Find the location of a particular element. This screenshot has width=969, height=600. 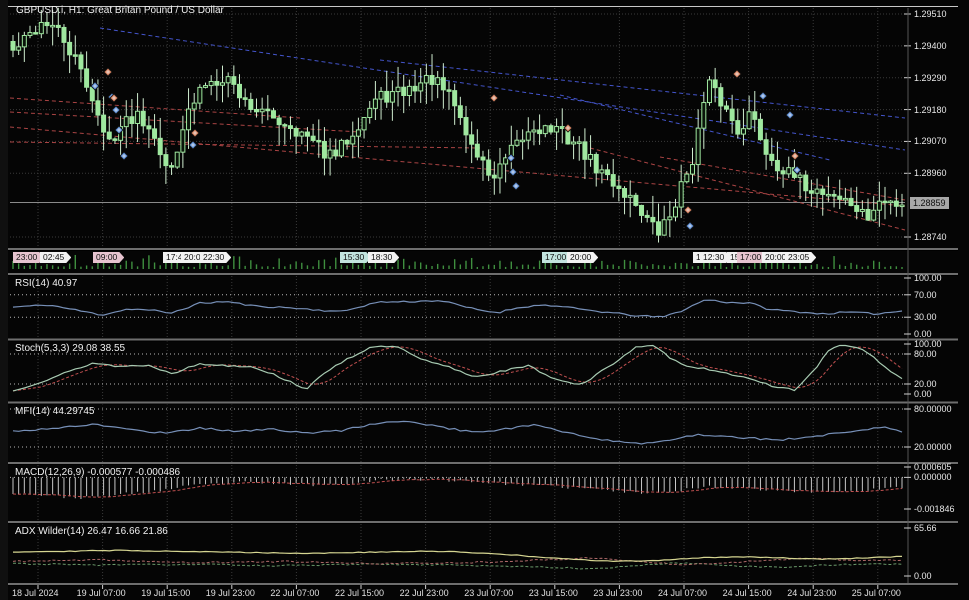

macd-panel is located at coordinates (458, 493).